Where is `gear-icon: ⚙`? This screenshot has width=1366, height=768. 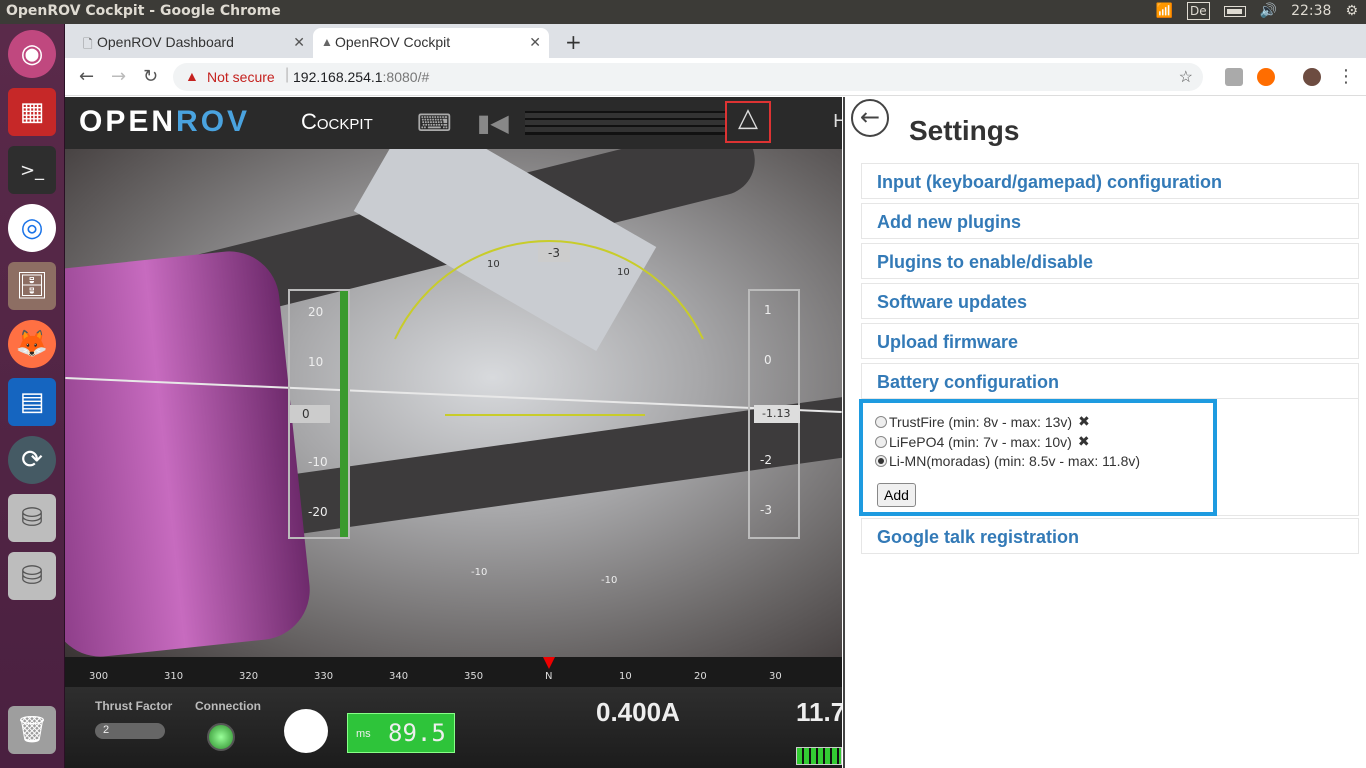
gear-icon: ⚙ is located at coordinates (1351, 11).